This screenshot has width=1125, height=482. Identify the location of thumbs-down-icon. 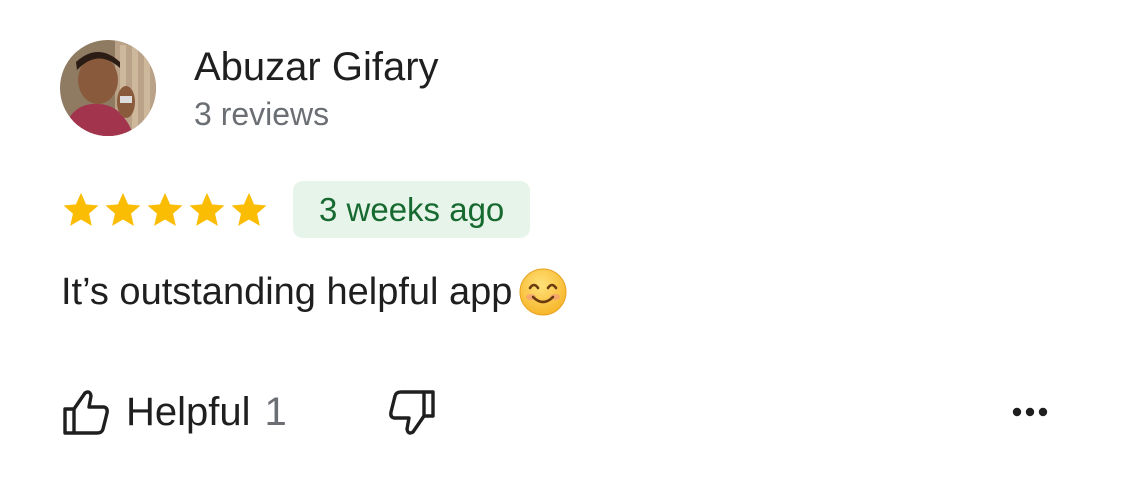
(412, 412).